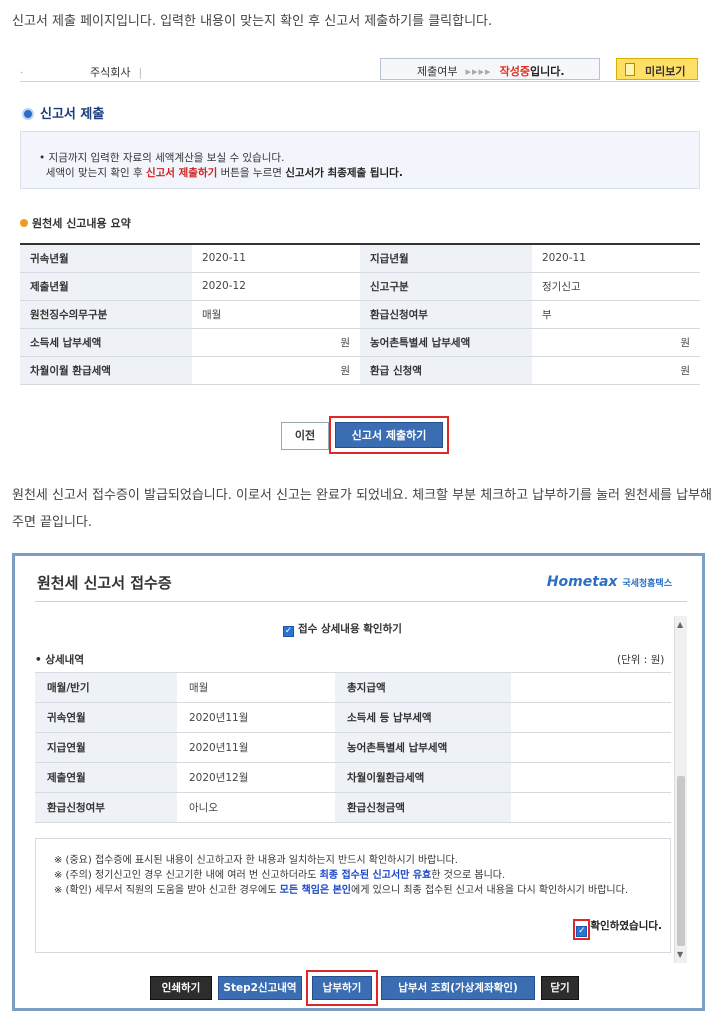 Image resolution: width=720 pixels, height=1021 pixels. Describe the element at coordinates (514, 71) in the screenshot. I see `status-value: 작성중` at that location.